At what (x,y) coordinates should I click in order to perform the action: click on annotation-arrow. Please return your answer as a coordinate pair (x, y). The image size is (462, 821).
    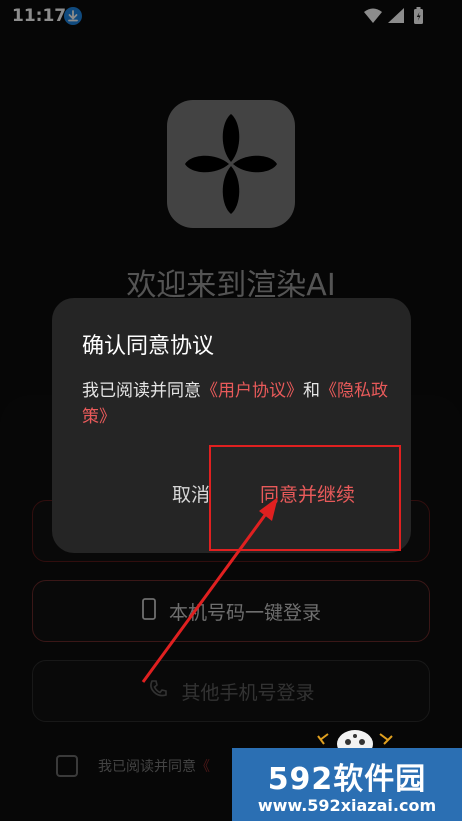
    Looking at the image, I should click on (209, 590).